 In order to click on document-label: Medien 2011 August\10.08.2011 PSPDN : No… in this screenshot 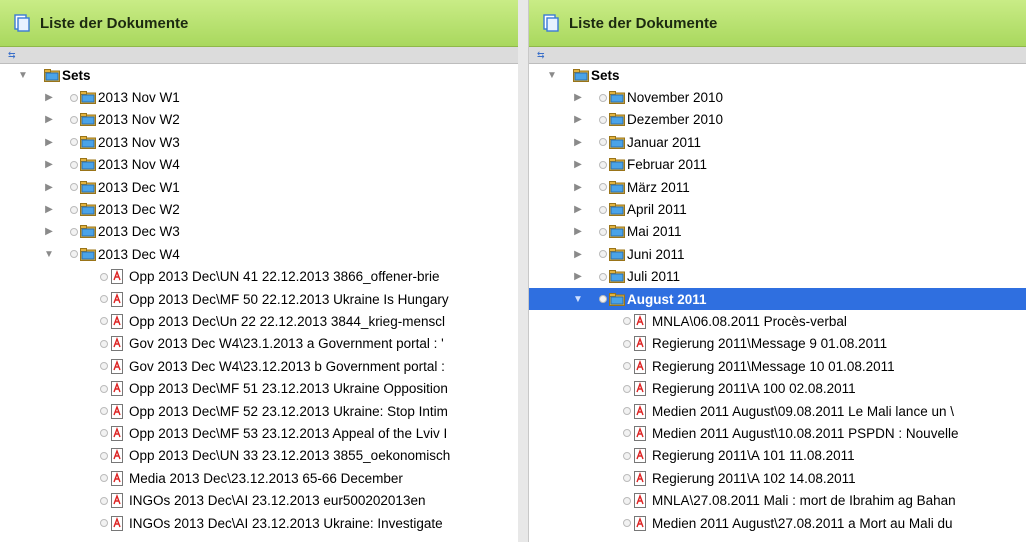, I will do `click(805, 433)`.